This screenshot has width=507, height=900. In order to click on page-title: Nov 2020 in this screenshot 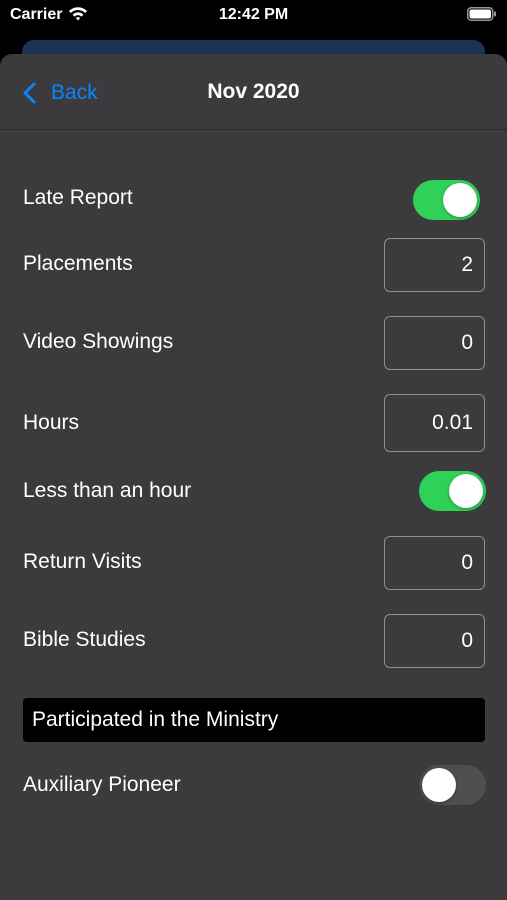, I will do `click(253, 91)`.